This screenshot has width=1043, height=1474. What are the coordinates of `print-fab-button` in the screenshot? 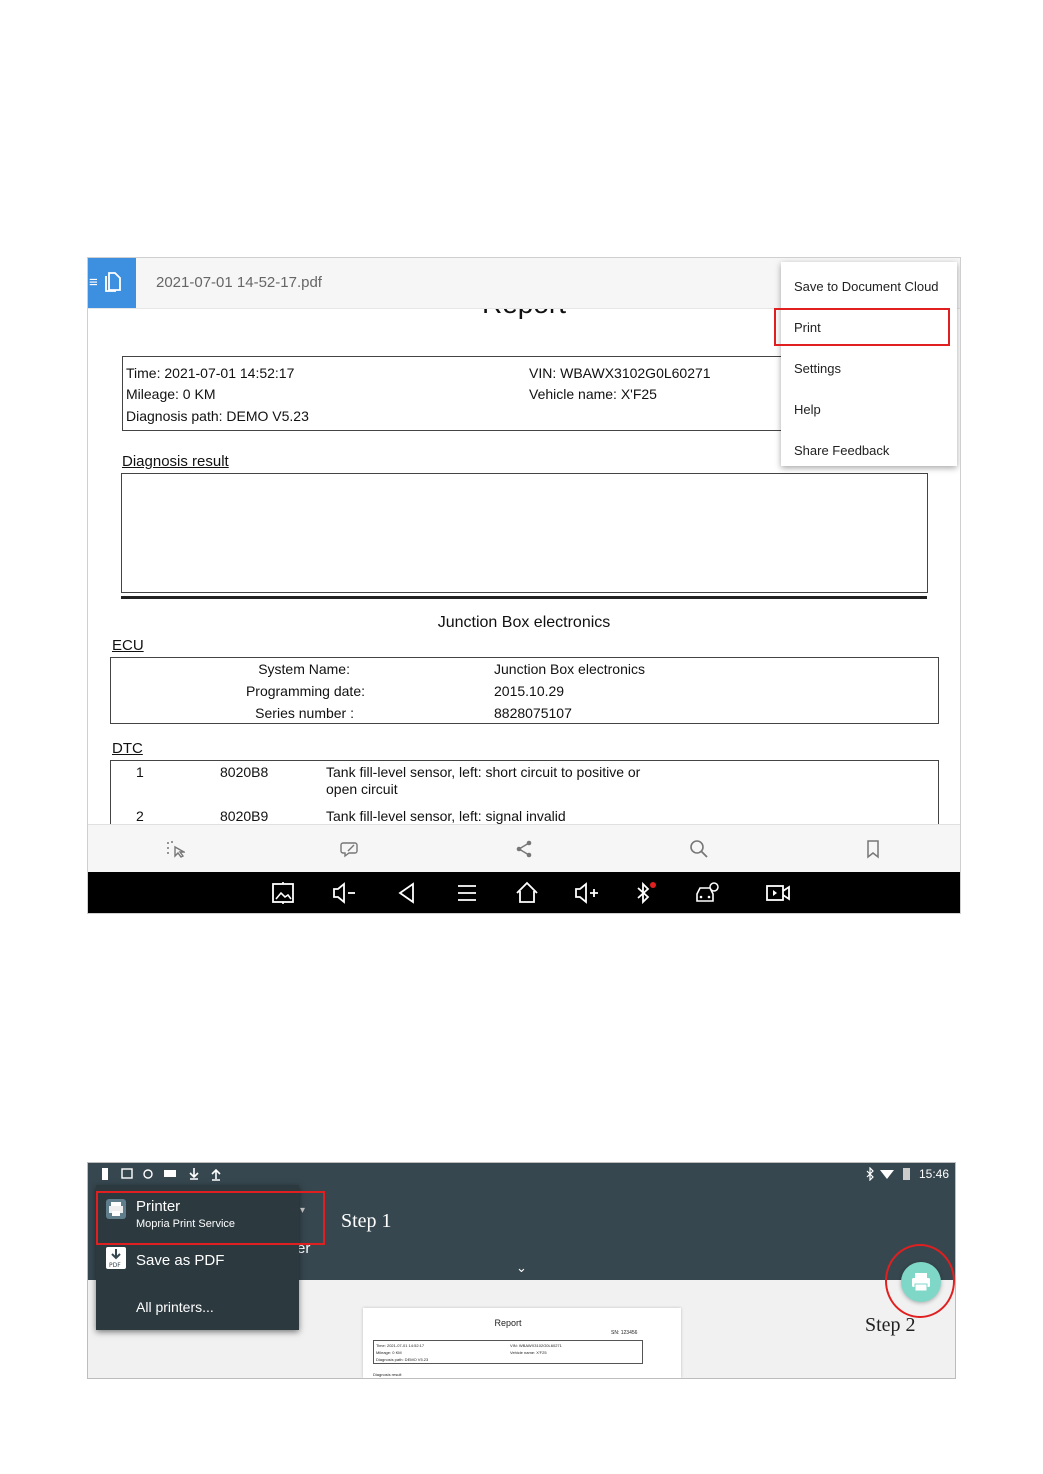 It's located at (921, 1282).